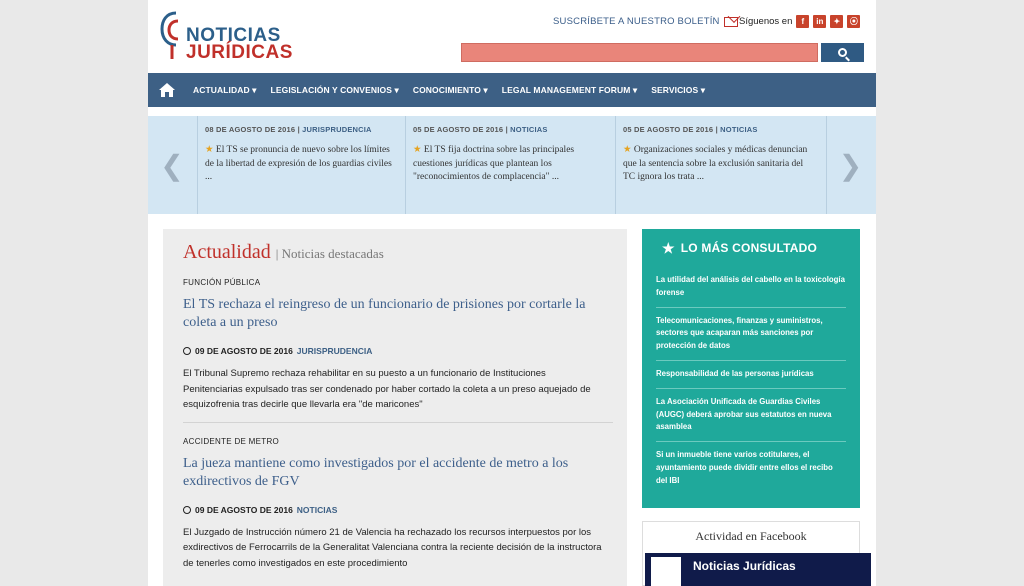 Image resolution: width=1024 pixels, height=586 pixels. What do you see at coordinates (227, 252) in the screenshot?
I see `section-title-text: Actualidad` at bounding box center [227, 252].